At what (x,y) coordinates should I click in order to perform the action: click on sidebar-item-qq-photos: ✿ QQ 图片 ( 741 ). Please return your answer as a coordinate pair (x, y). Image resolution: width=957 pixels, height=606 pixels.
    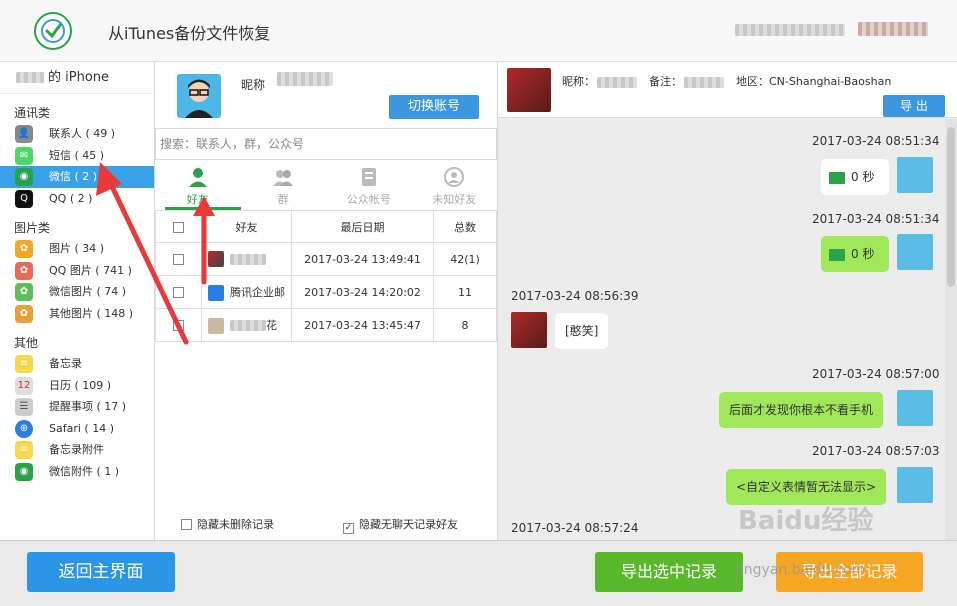
    Looking at the image, I should click on (77, 271).